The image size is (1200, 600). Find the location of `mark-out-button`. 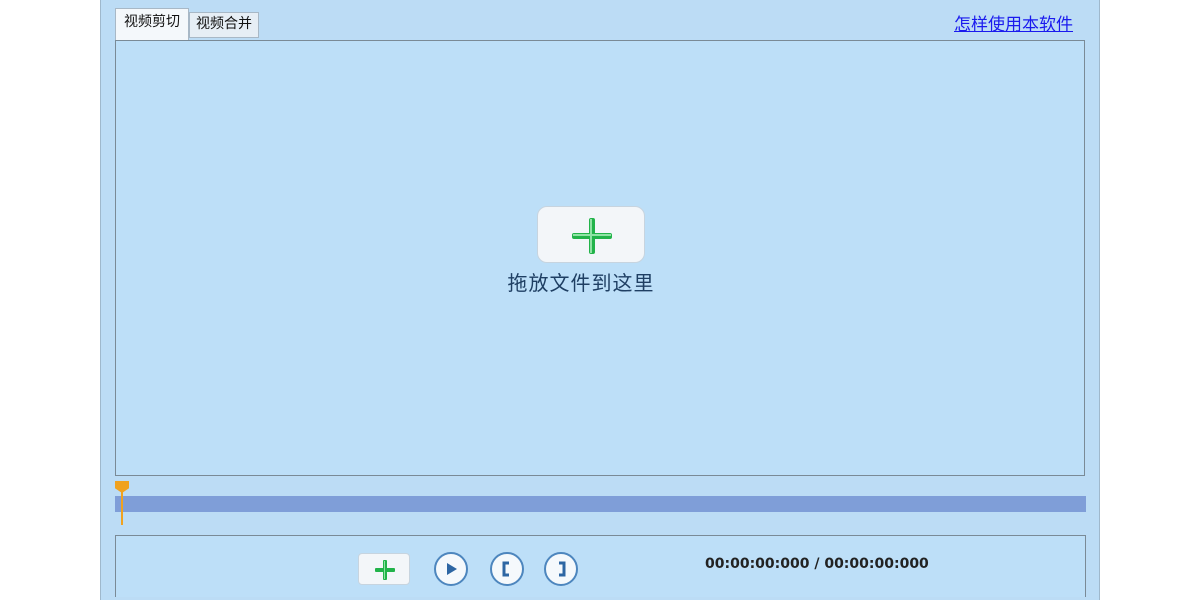

mark-out-button is located at coordinates (561, 569).